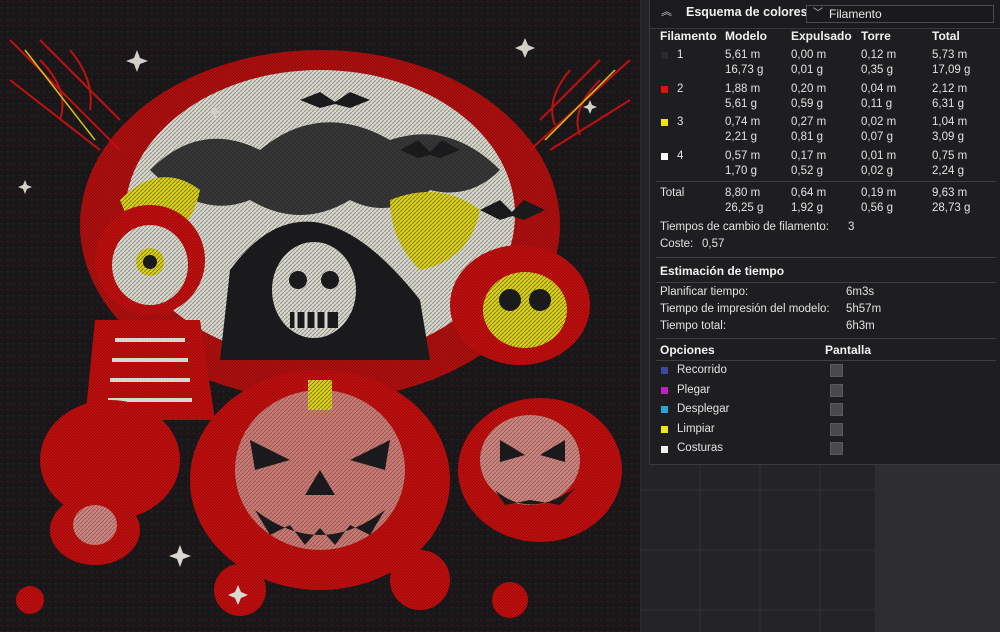 The width and height of the screenshot is (1000, 632). I want to click on tower-length: 0,01 m, so click(879, 156).